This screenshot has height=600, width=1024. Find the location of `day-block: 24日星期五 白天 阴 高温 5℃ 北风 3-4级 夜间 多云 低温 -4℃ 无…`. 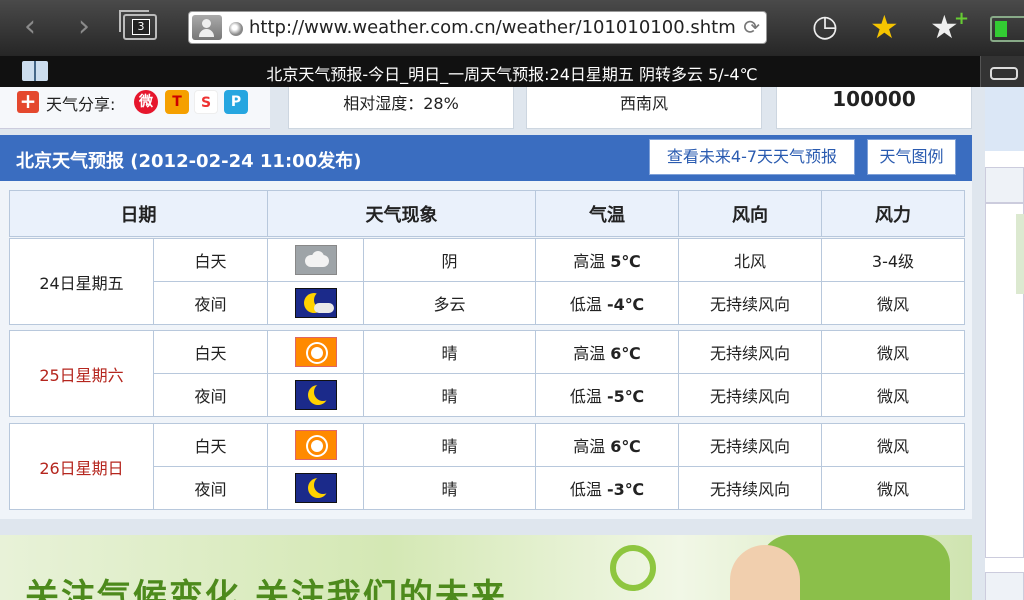

day-block: 24日星期五 白天 阴 高温 5℃ 北风 3-4级 夜间 多云 低温 -4℃ 无… is located at coordinates (487, 281).